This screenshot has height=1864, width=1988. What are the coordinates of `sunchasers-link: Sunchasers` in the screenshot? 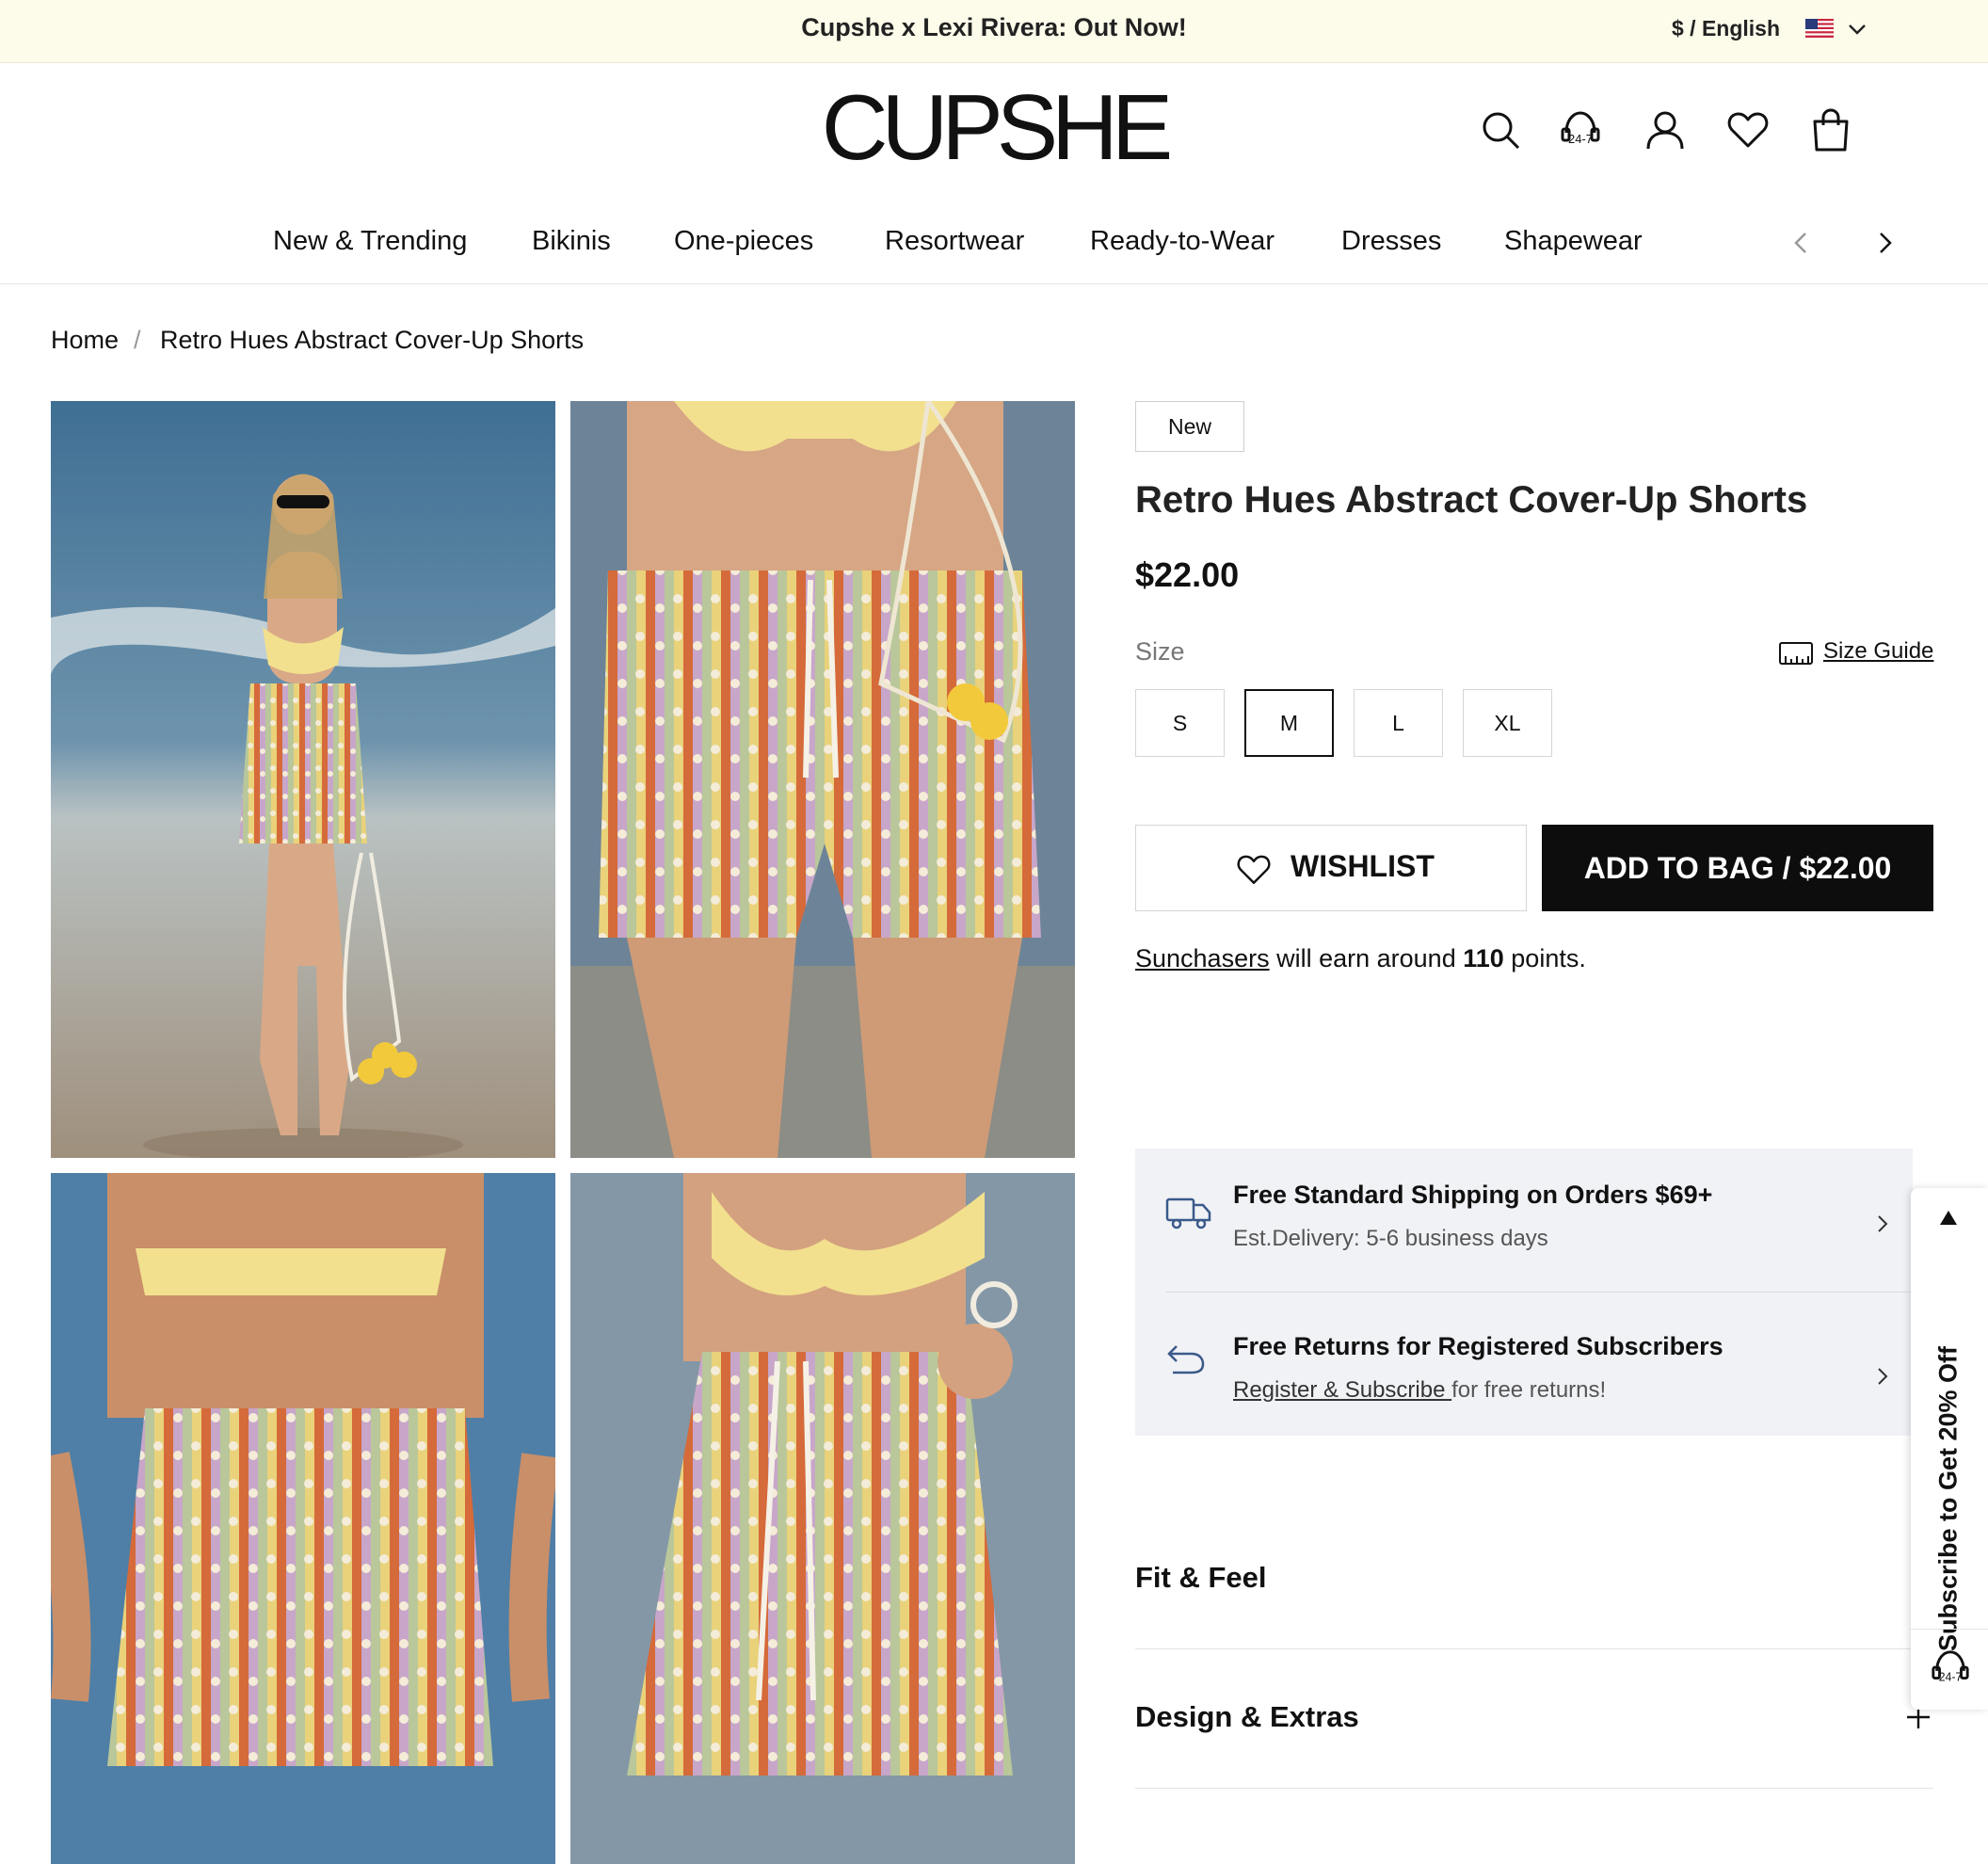 It's located at (1202, 958).